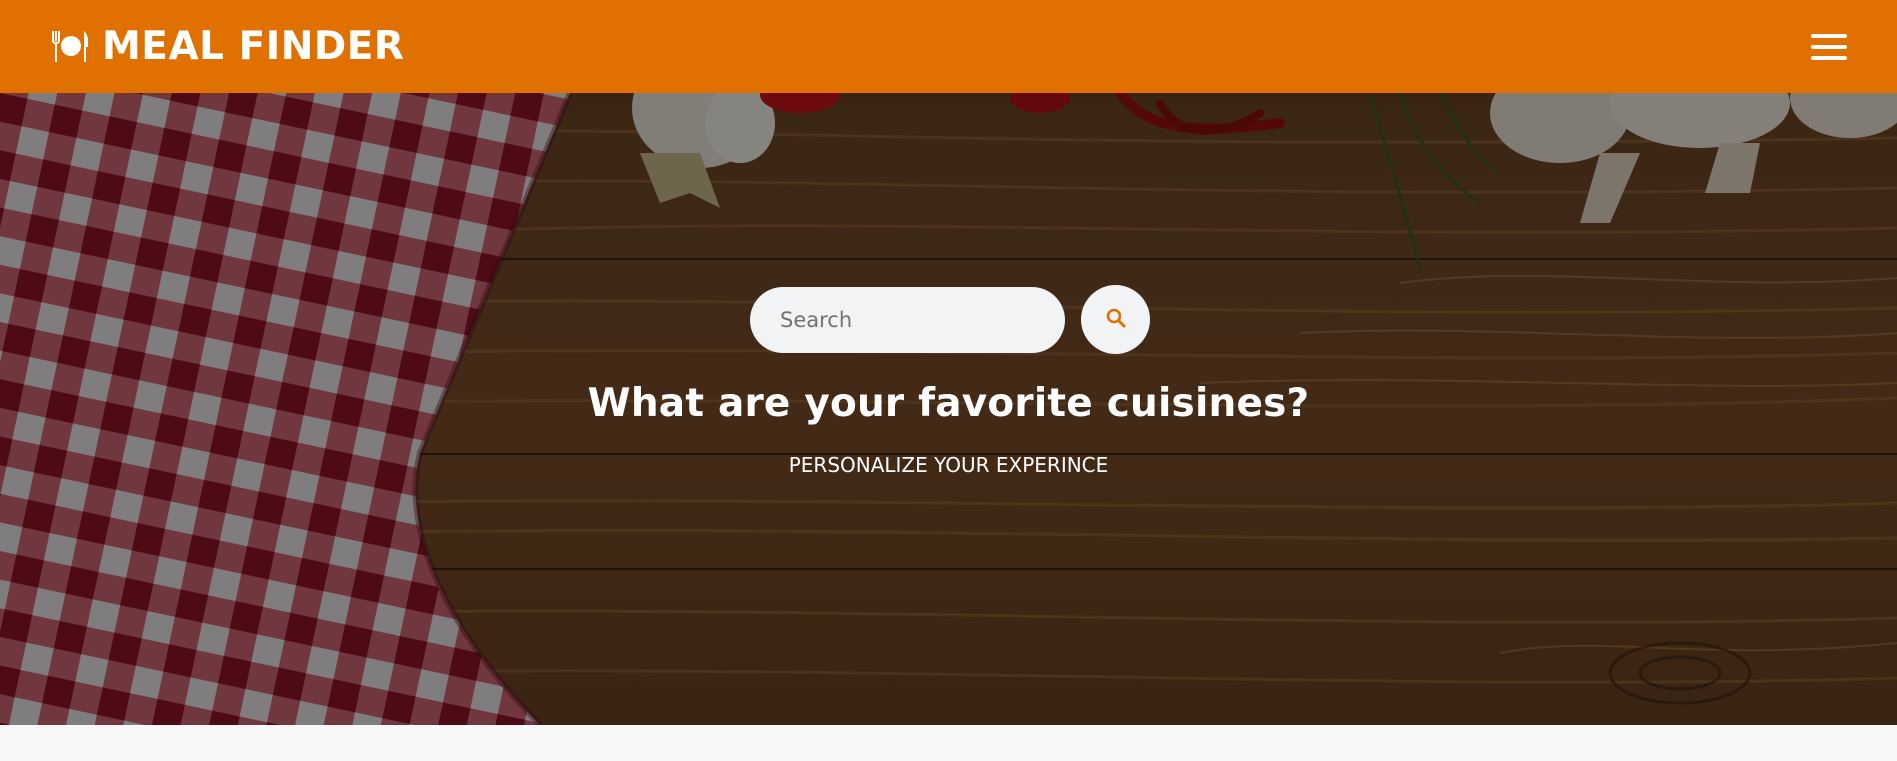  Describe the element at coordinates (948, 465) in the screenshot. I see `hero-subtitle: PERSONALIZE YOUR EXPERINCE` at that location.